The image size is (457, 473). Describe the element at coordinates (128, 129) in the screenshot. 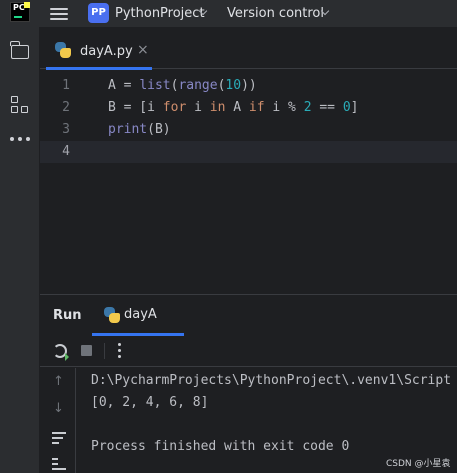

I see `code-token: print` at that location.